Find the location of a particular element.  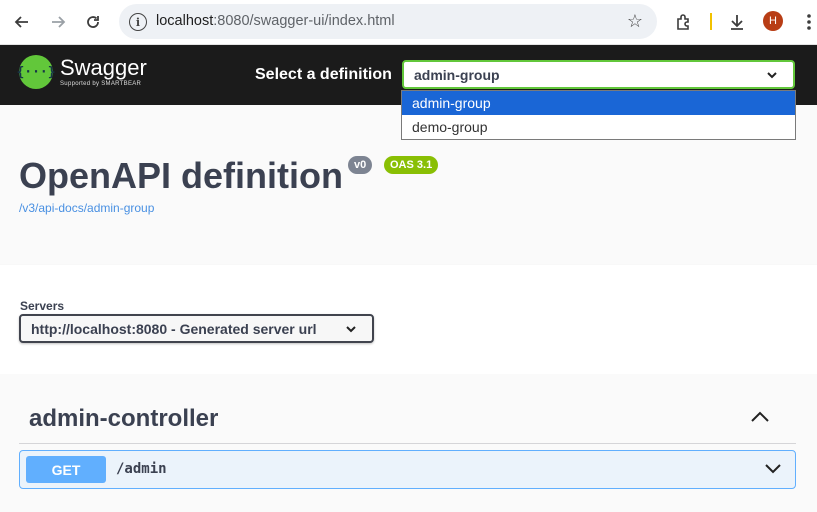

tag-divider is located at coordinates (407, 443).